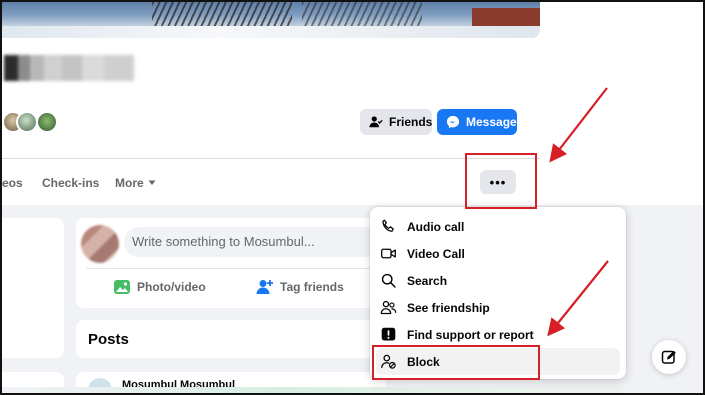 The image size is (705, 395). What do you see at coordinates (423, 361) in the screenshot?
I see `menu-item-label: Block` at bounding box center [423, 361].